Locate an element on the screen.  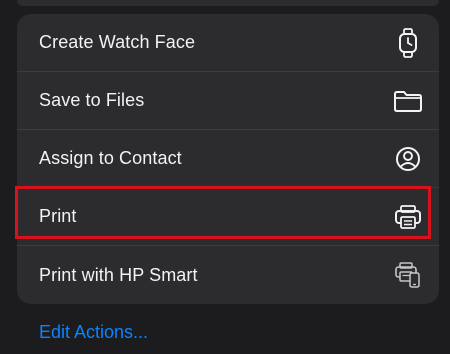
menu-item-label: Print is located at coordinates (58, 216).